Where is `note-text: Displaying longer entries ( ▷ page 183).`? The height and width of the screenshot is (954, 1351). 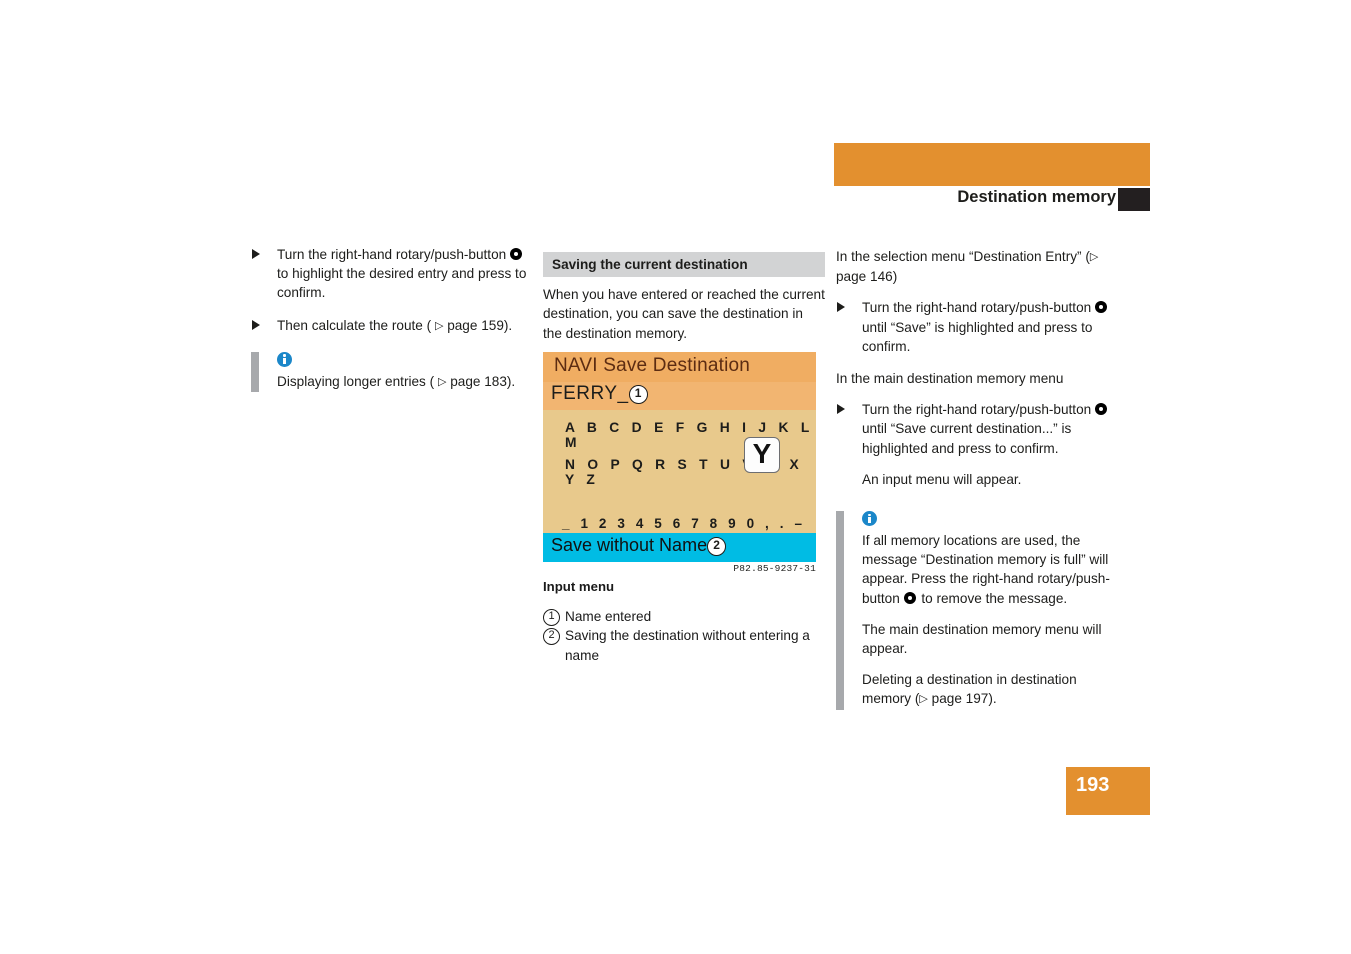 note-text: Displaying longer entries ( ▷ page 183). is located at coordinates (405, 382).